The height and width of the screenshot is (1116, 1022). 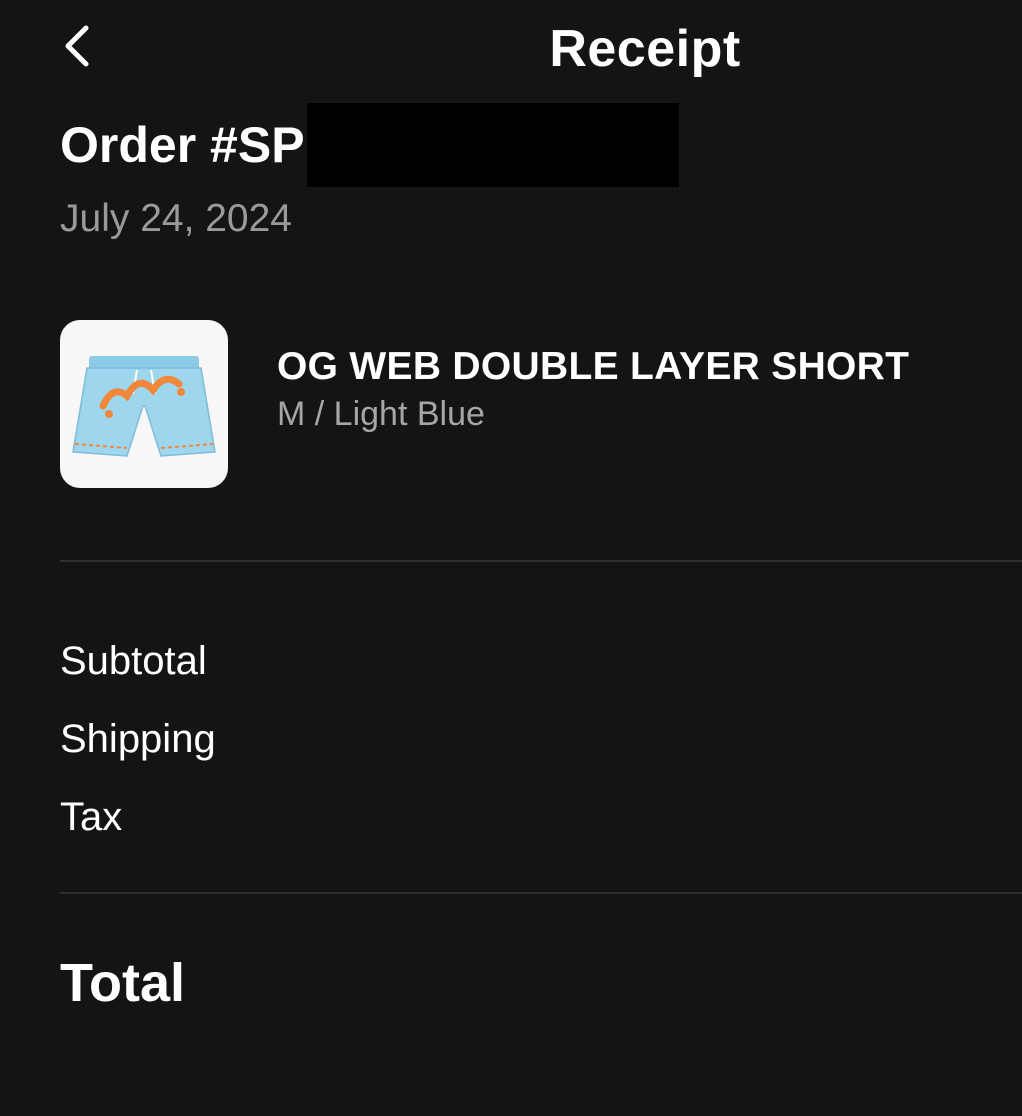 I want to click on back-button, so click(x=77, y=46).